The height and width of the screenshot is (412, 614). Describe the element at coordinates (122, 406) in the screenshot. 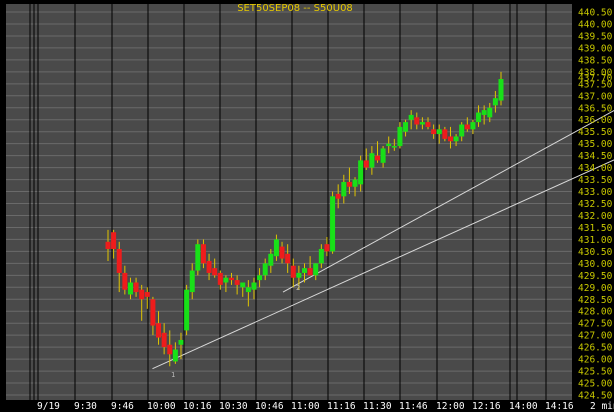

I see `x-tick-label: 9:46` at that location.